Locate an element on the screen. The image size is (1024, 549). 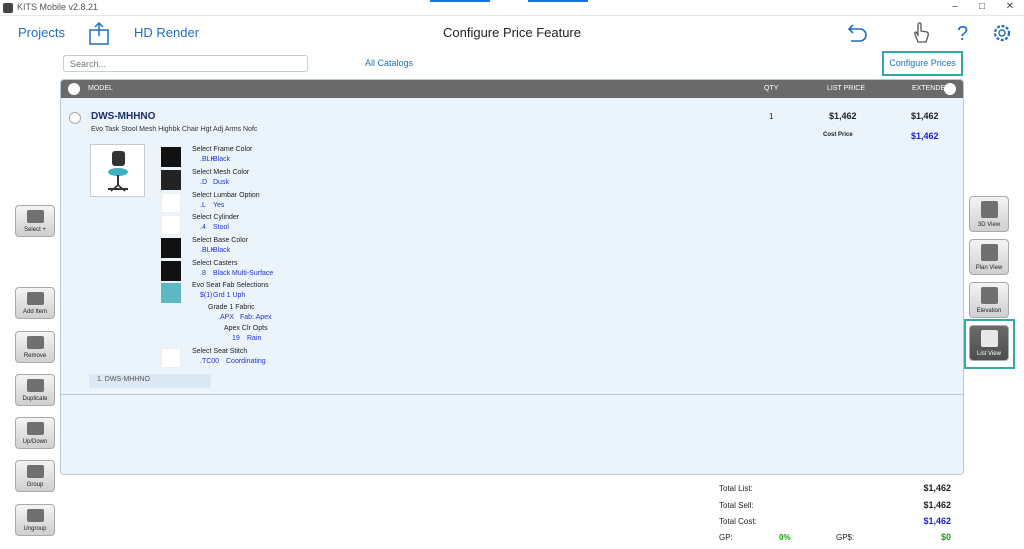
col-qty: QTY is located at coordinates (771, 88).